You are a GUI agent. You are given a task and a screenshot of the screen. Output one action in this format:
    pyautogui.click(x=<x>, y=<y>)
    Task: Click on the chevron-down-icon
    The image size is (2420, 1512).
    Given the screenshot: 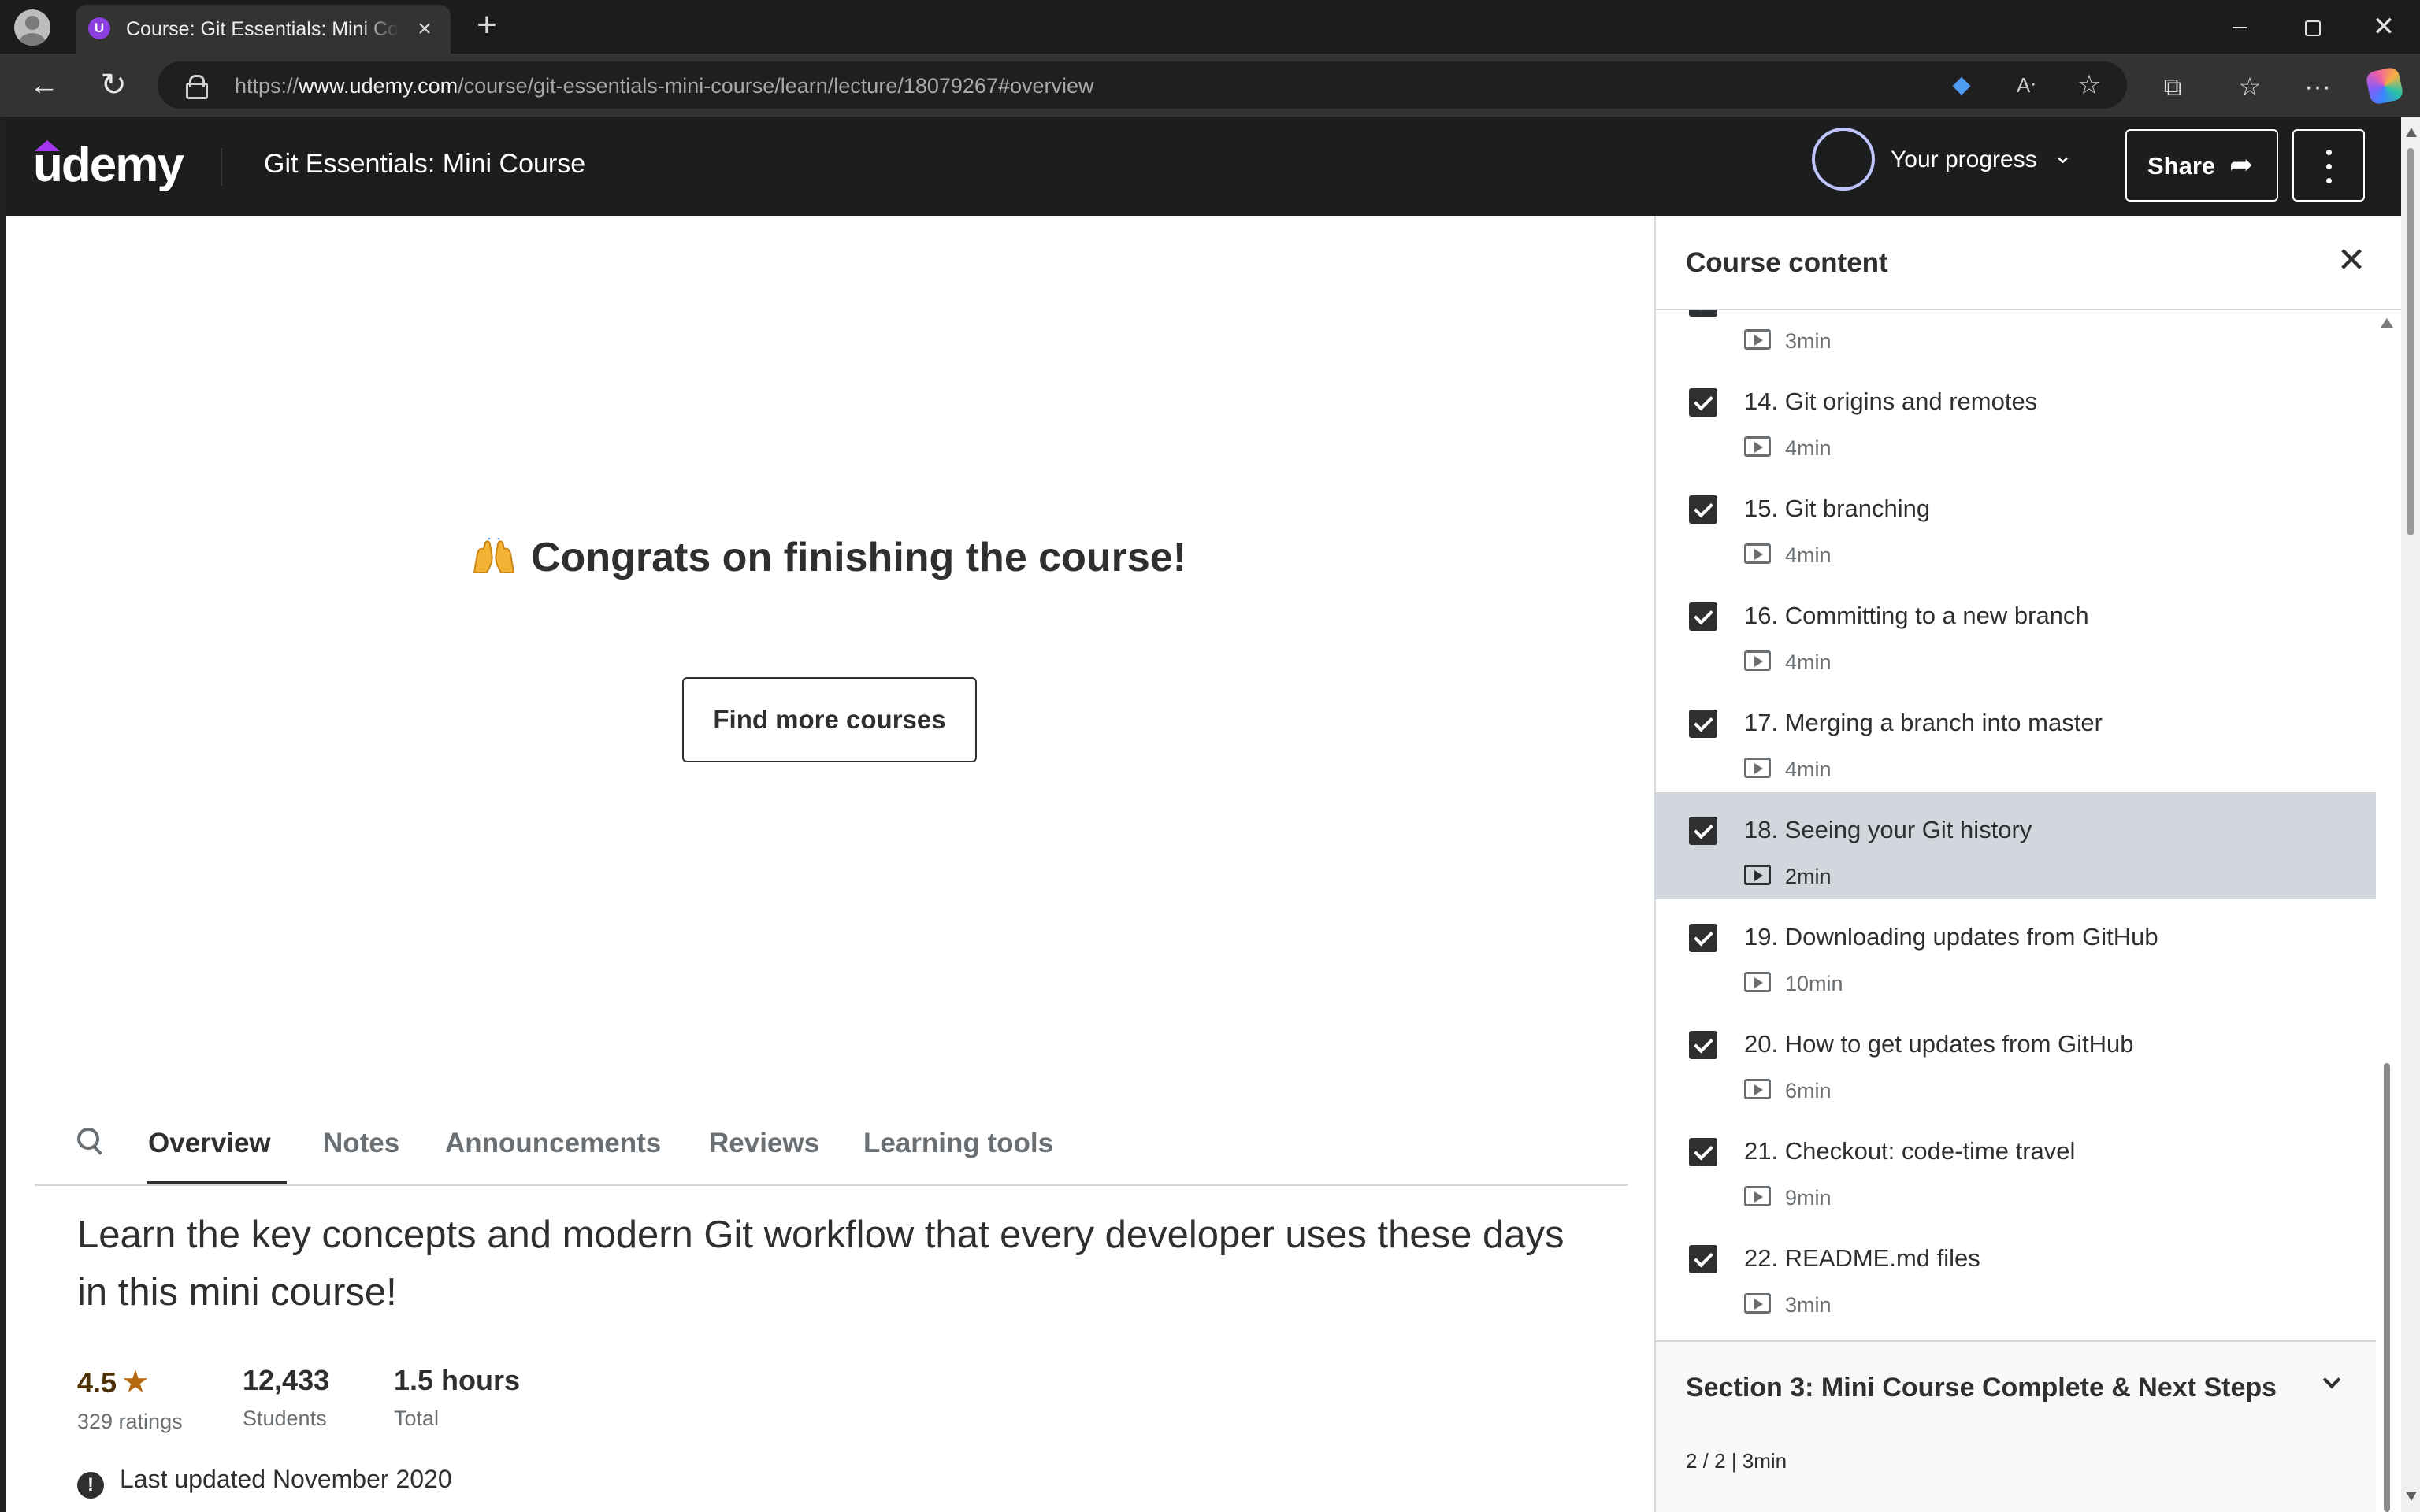 What is the action you would take?
    pyautogui.click(x=2331, y=1384)
    